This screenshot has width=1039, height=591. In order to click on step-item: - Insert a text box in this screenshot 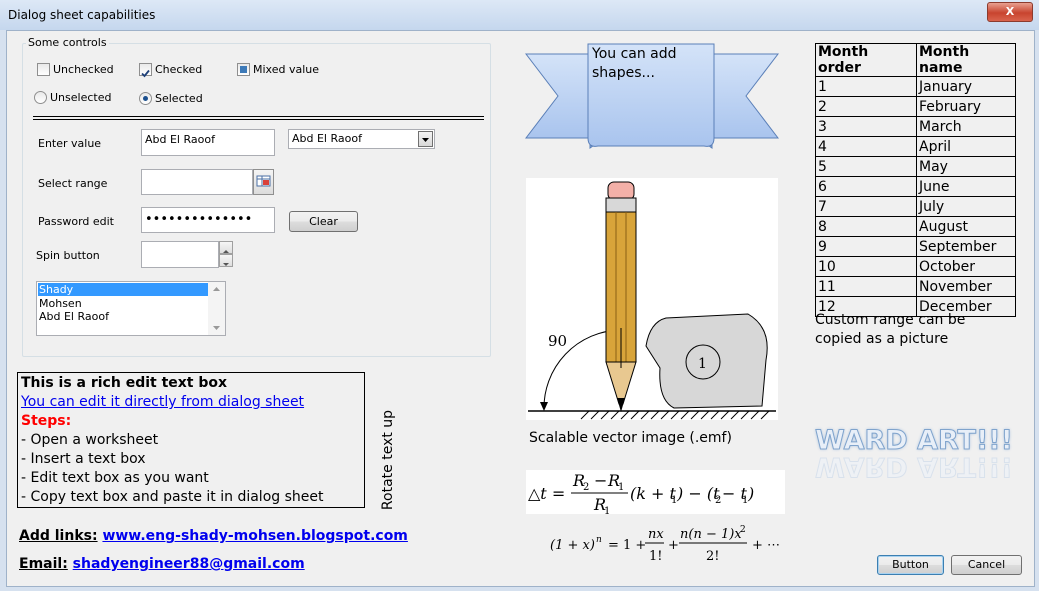, I will do `click(83, 459)`.